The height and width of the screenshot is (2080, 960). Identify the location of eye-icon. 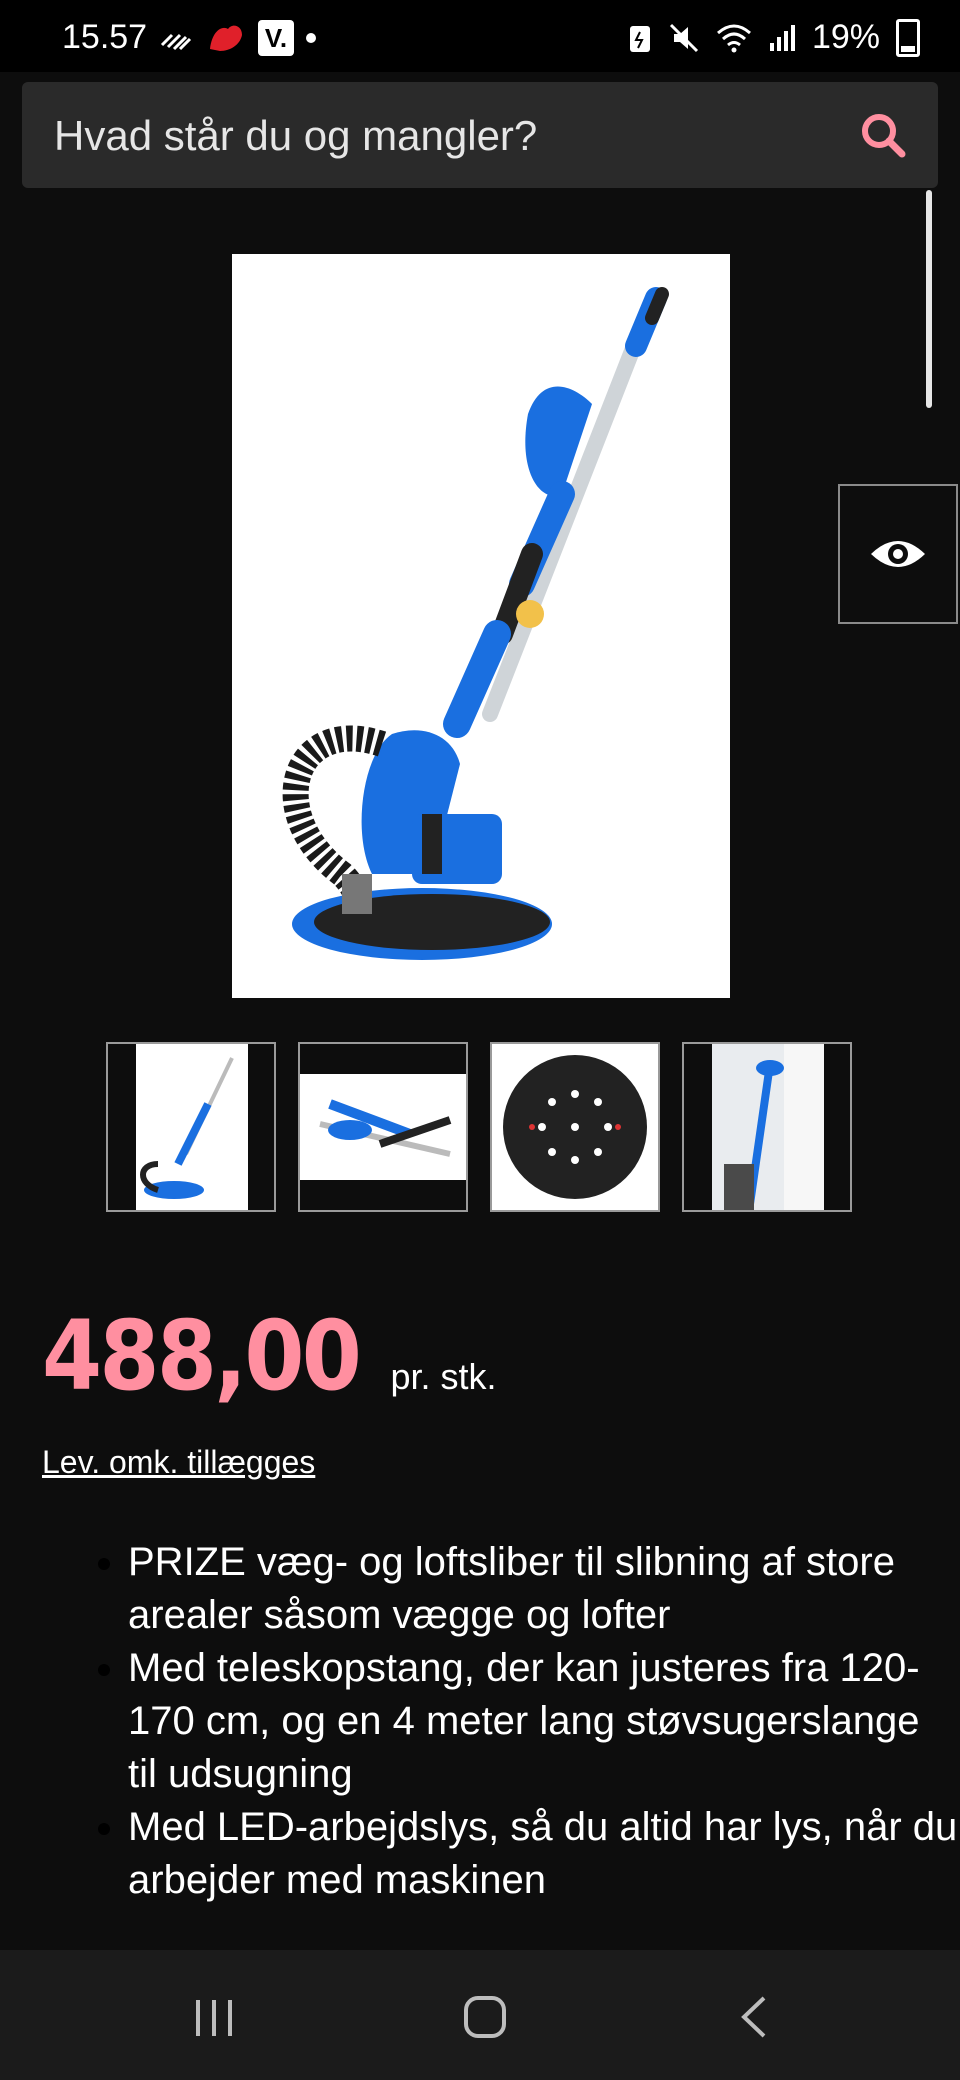
(898, 554).